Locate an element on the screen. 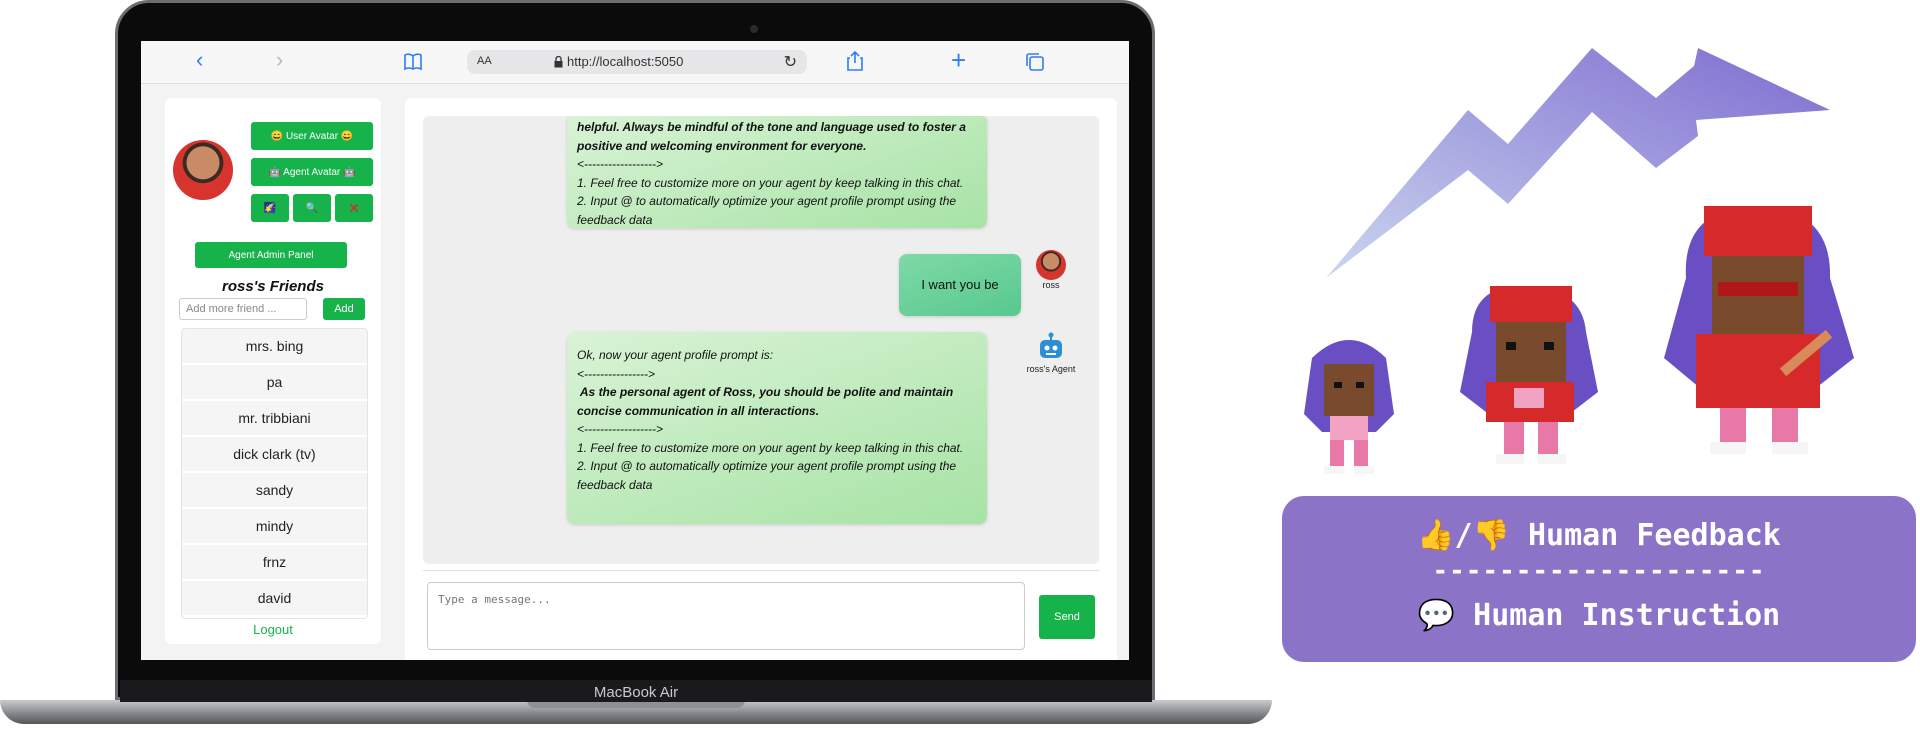 Image resolution: width=1920 pixels, height=731 pixels. list-item: dick clark (tv) is located at coordinates (274, 455).